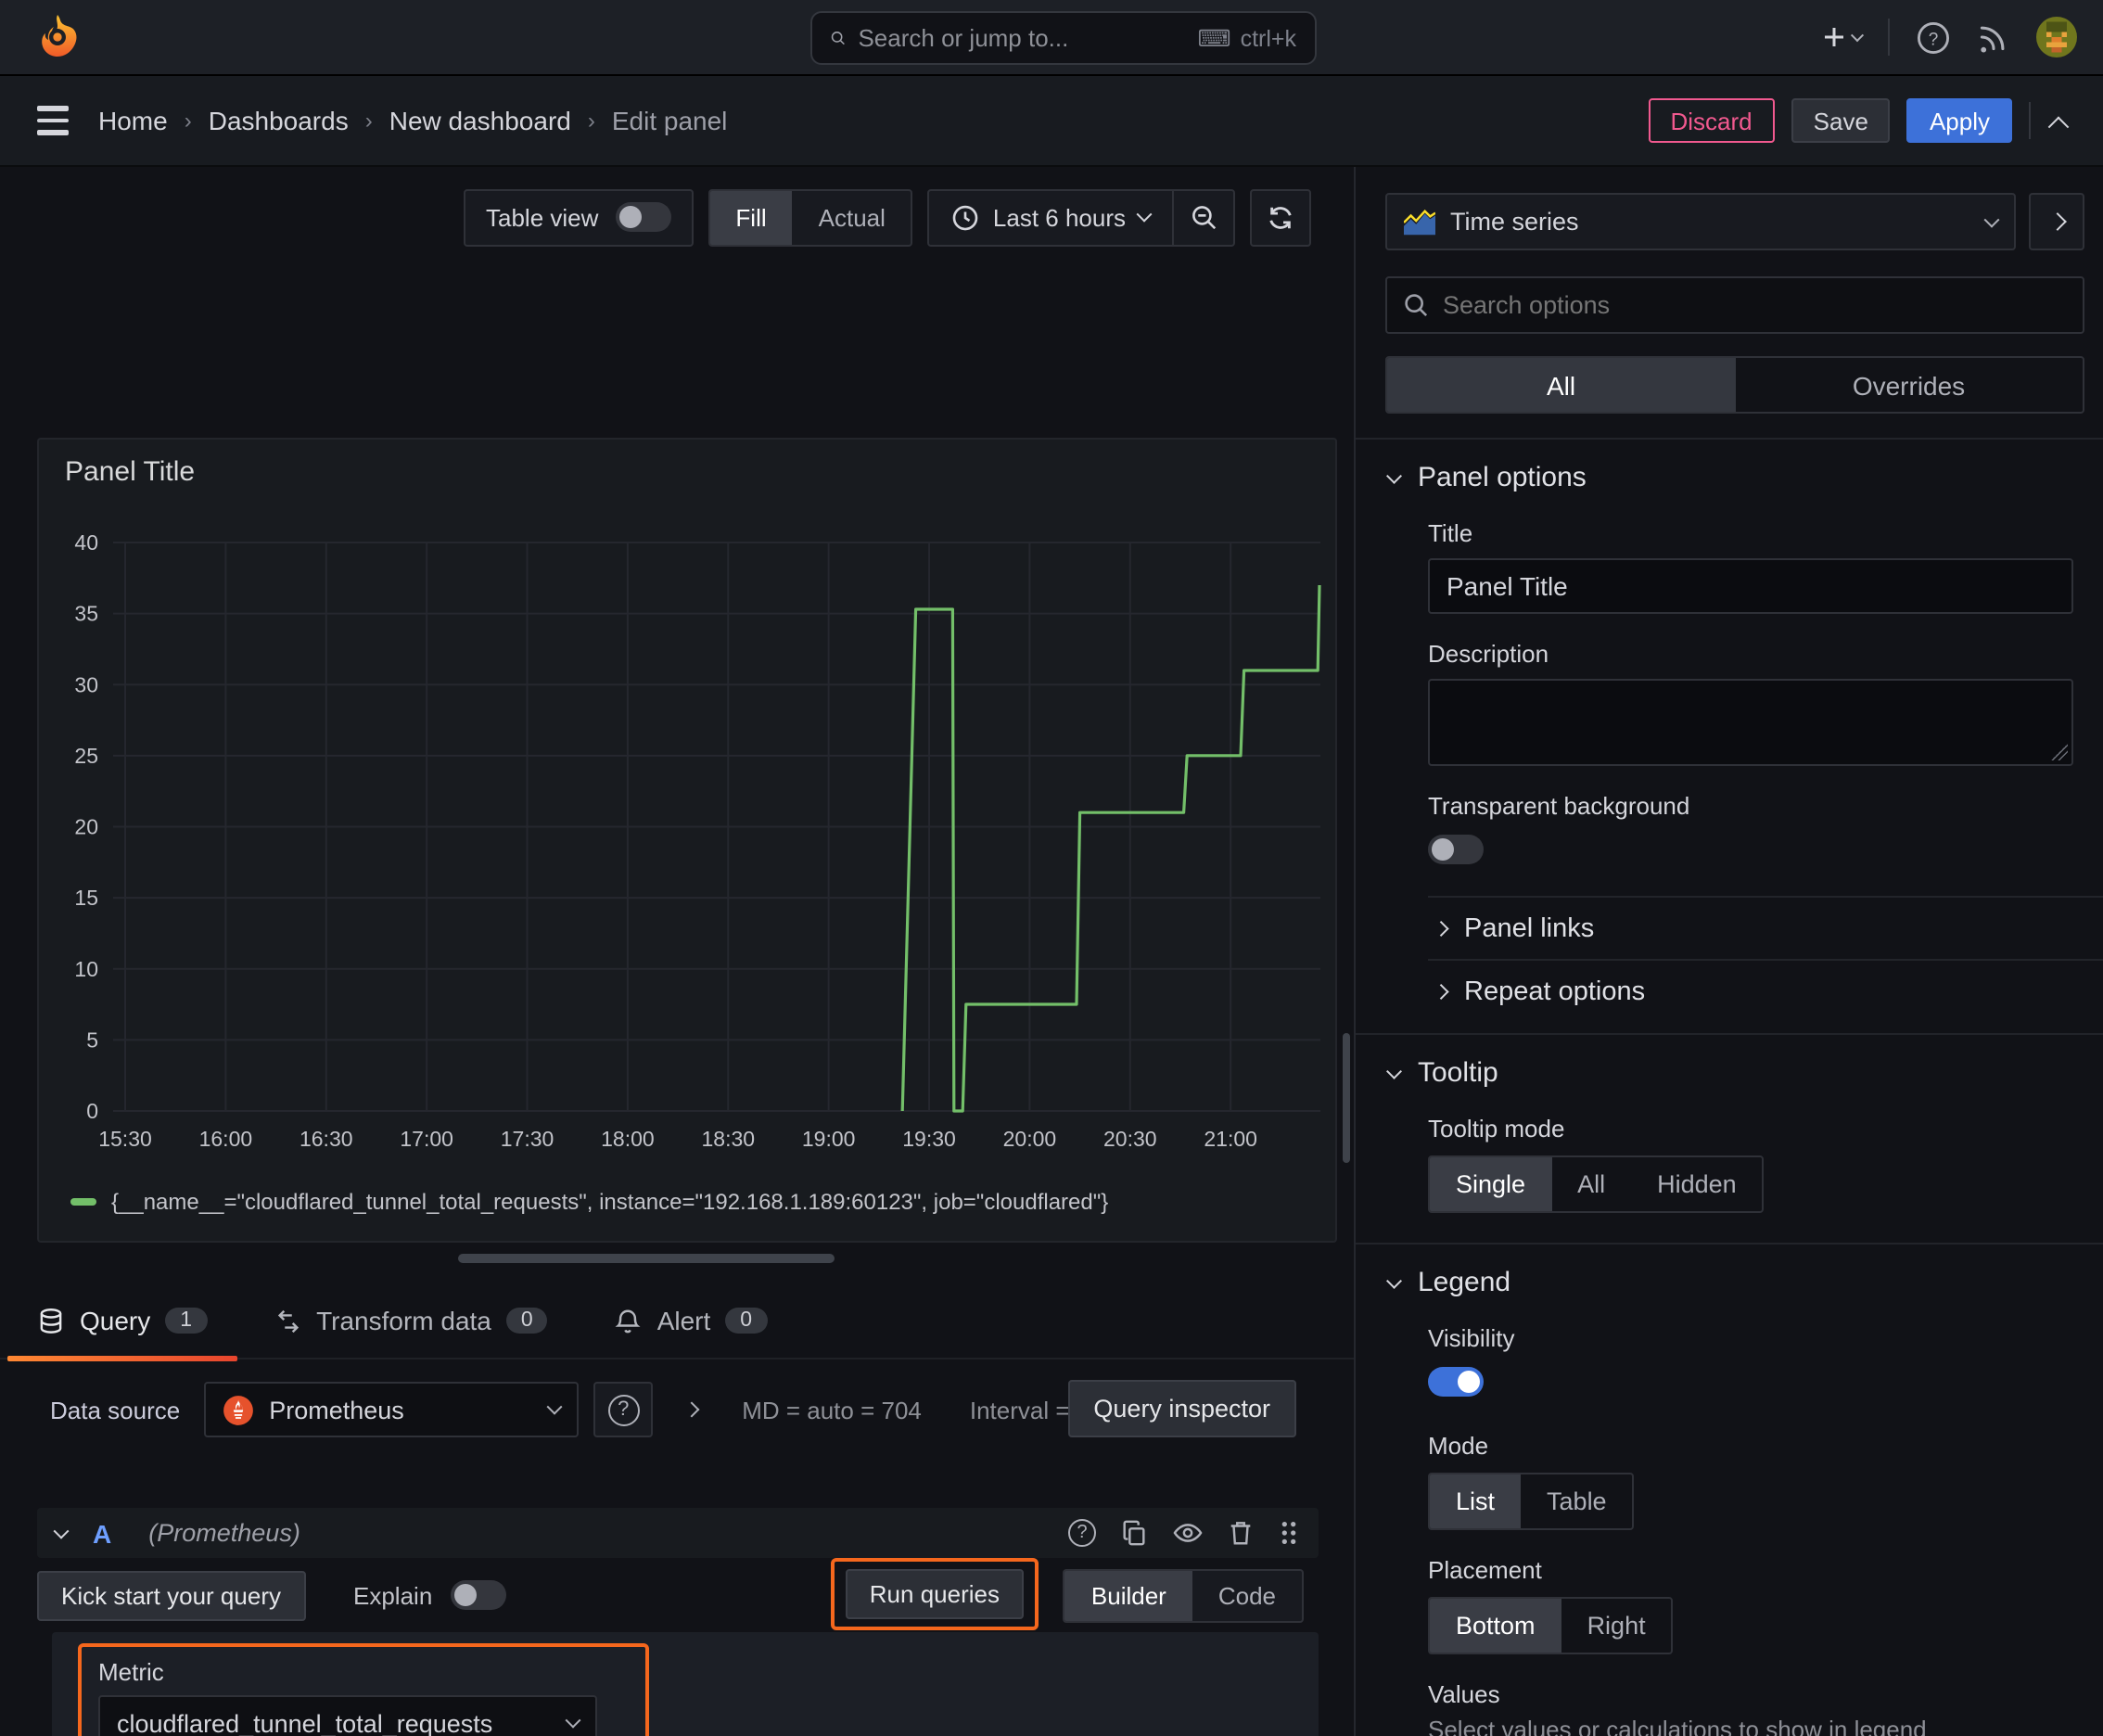 This screenshot has width=2103, height=1736. Describe the element at coordinates (61, 1530) in the screenshot. I see `collapse-query-icon` at that location.